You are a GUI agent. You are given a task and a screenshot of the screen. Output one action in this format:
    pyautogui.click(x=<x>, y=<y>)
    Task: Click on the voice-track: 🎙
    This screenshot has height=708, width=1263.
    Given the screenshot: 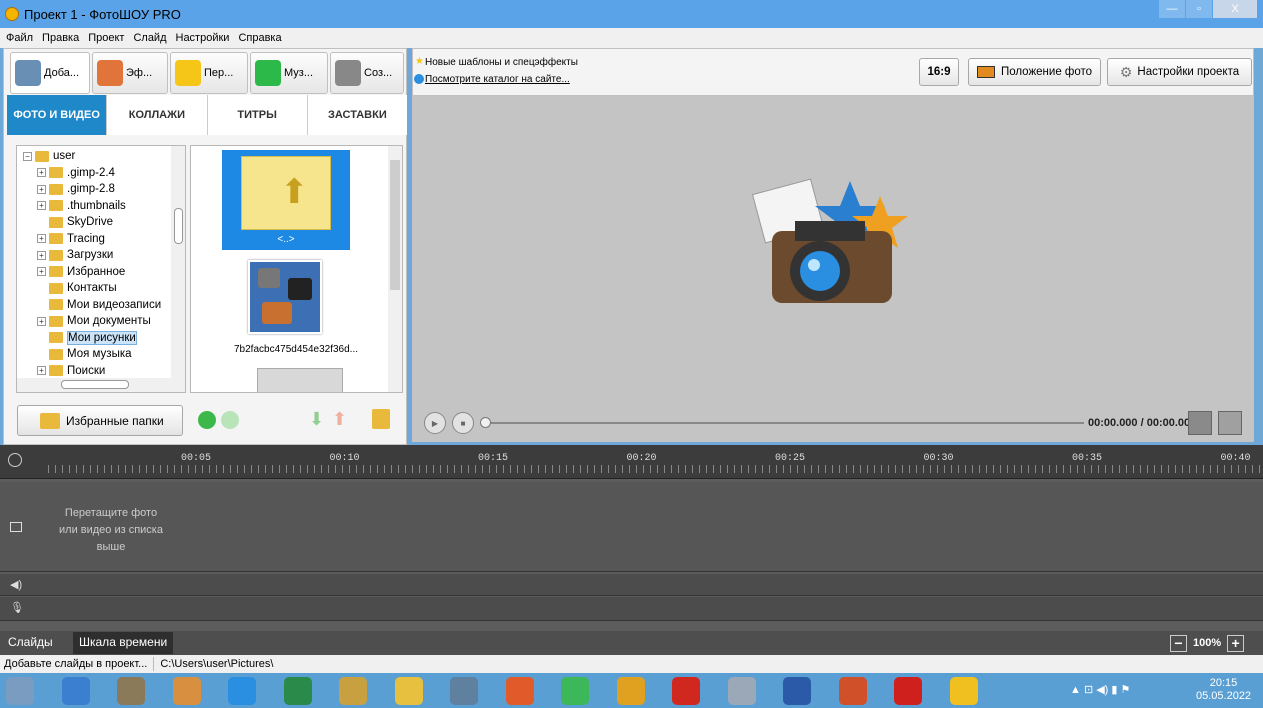 What is the action you would take?
    pyautogui.click(x=631, y=609)
    